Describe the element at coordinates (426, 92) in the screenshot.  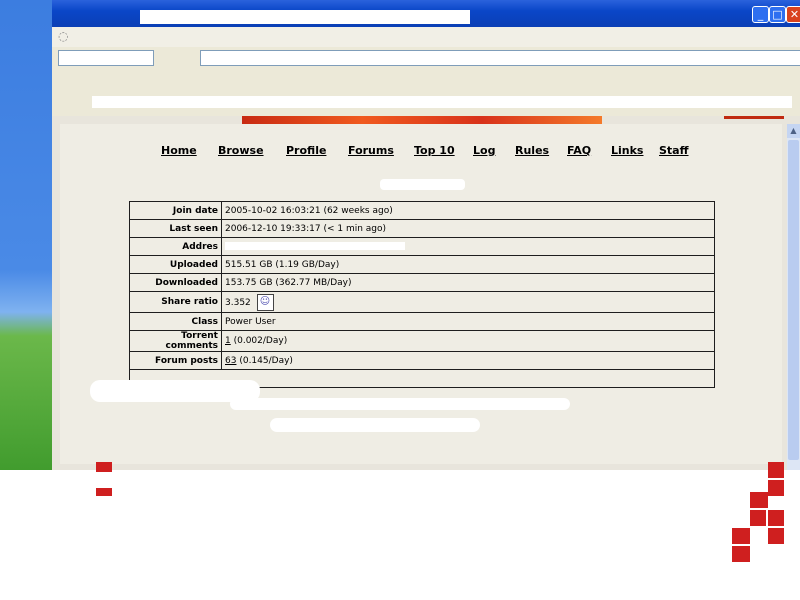
I see `tab-strip` at that location.